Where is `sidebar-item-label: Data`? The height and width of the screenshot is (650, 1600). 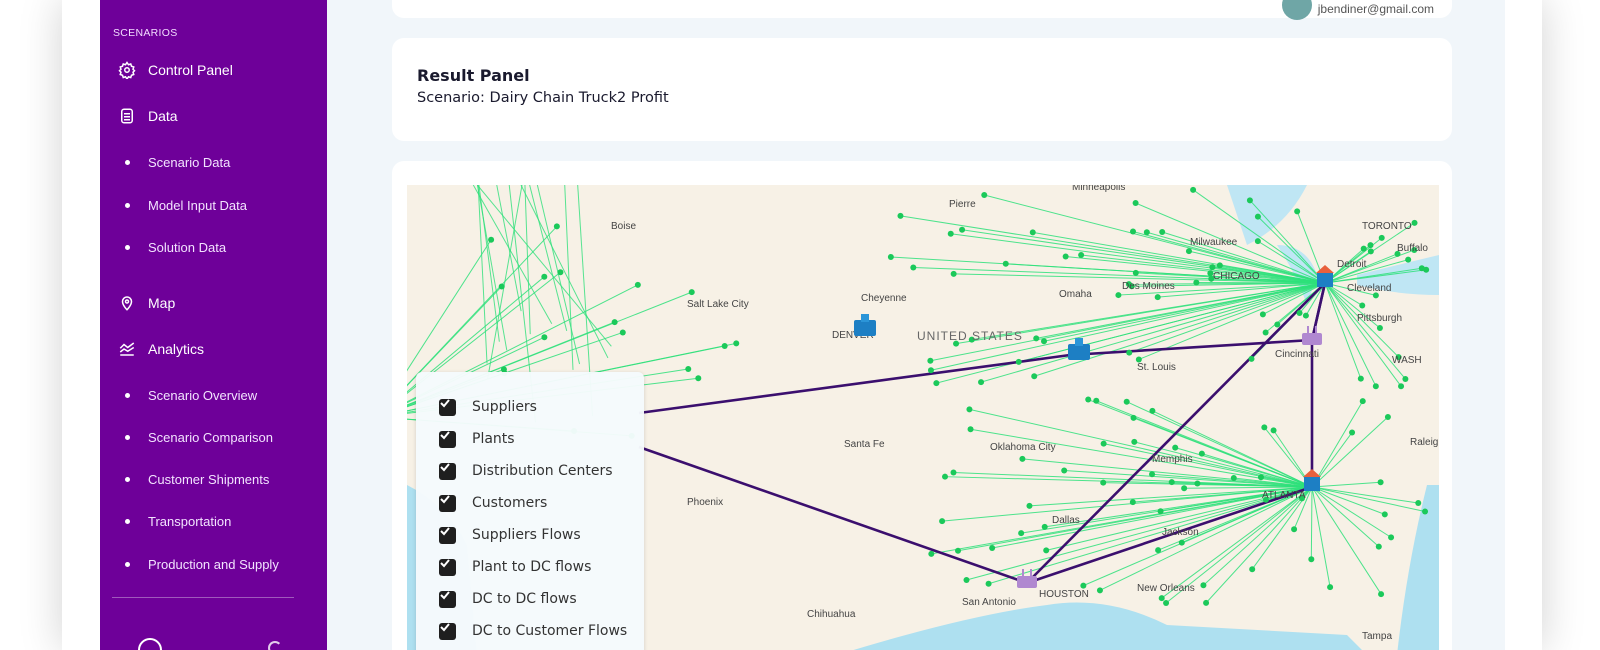
sidebar-item-label: Data is located at coordinates (163, 116).